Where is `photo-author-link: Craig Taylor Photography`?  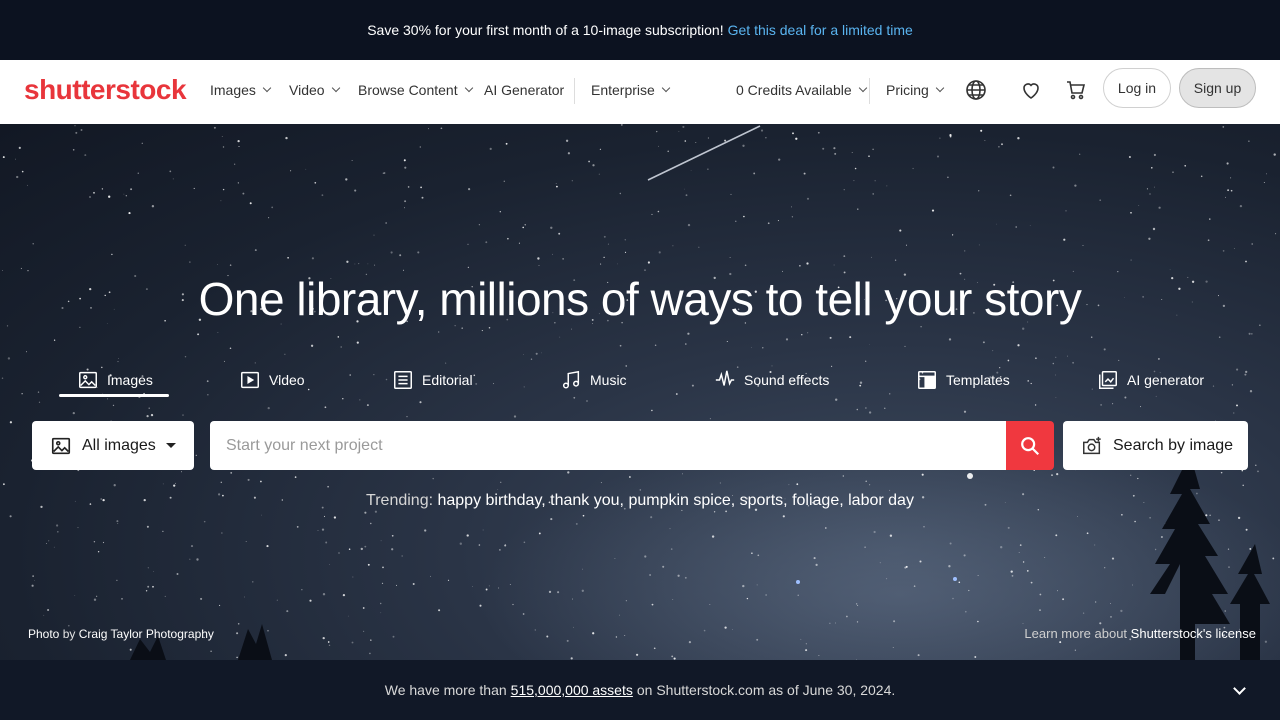
photo-author-link: Craig Taylor Photography is located at coordinates (146, 634).